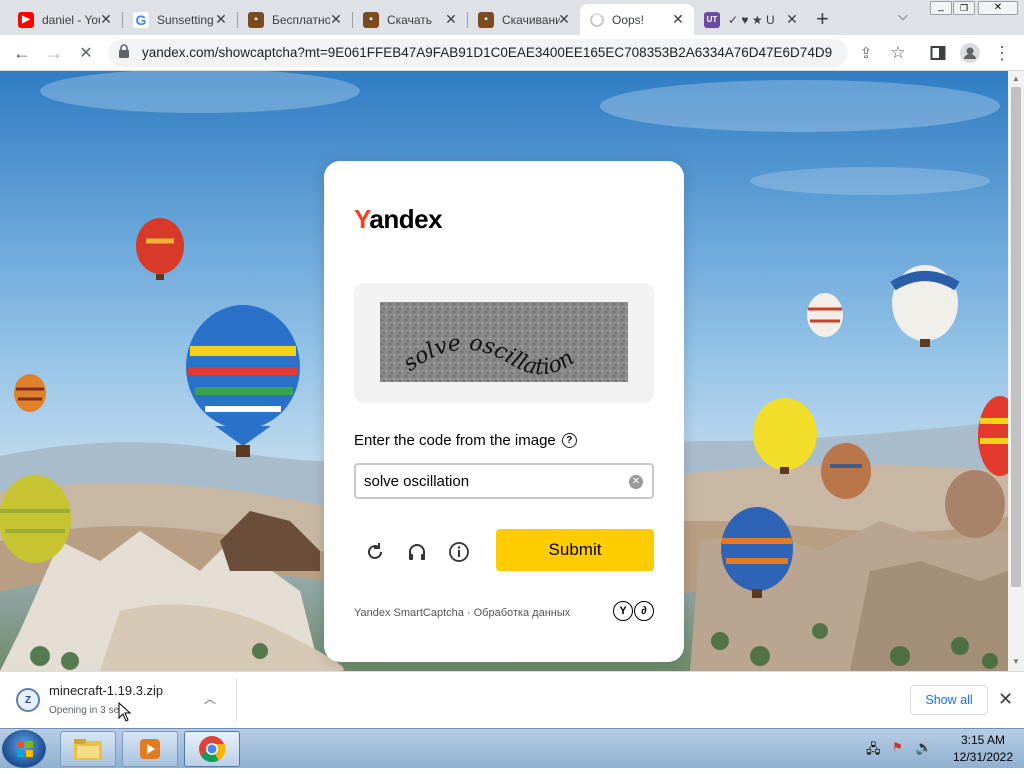 This screenshot has width=1024, height=774. Describe the element at coordinates (531, 19) in the screenshot. I see `tab-title: Скачивание` at that location.